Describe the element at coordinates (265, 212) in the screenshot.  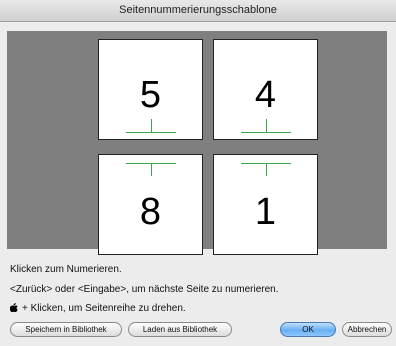
I see `page-number: 1` at that location.